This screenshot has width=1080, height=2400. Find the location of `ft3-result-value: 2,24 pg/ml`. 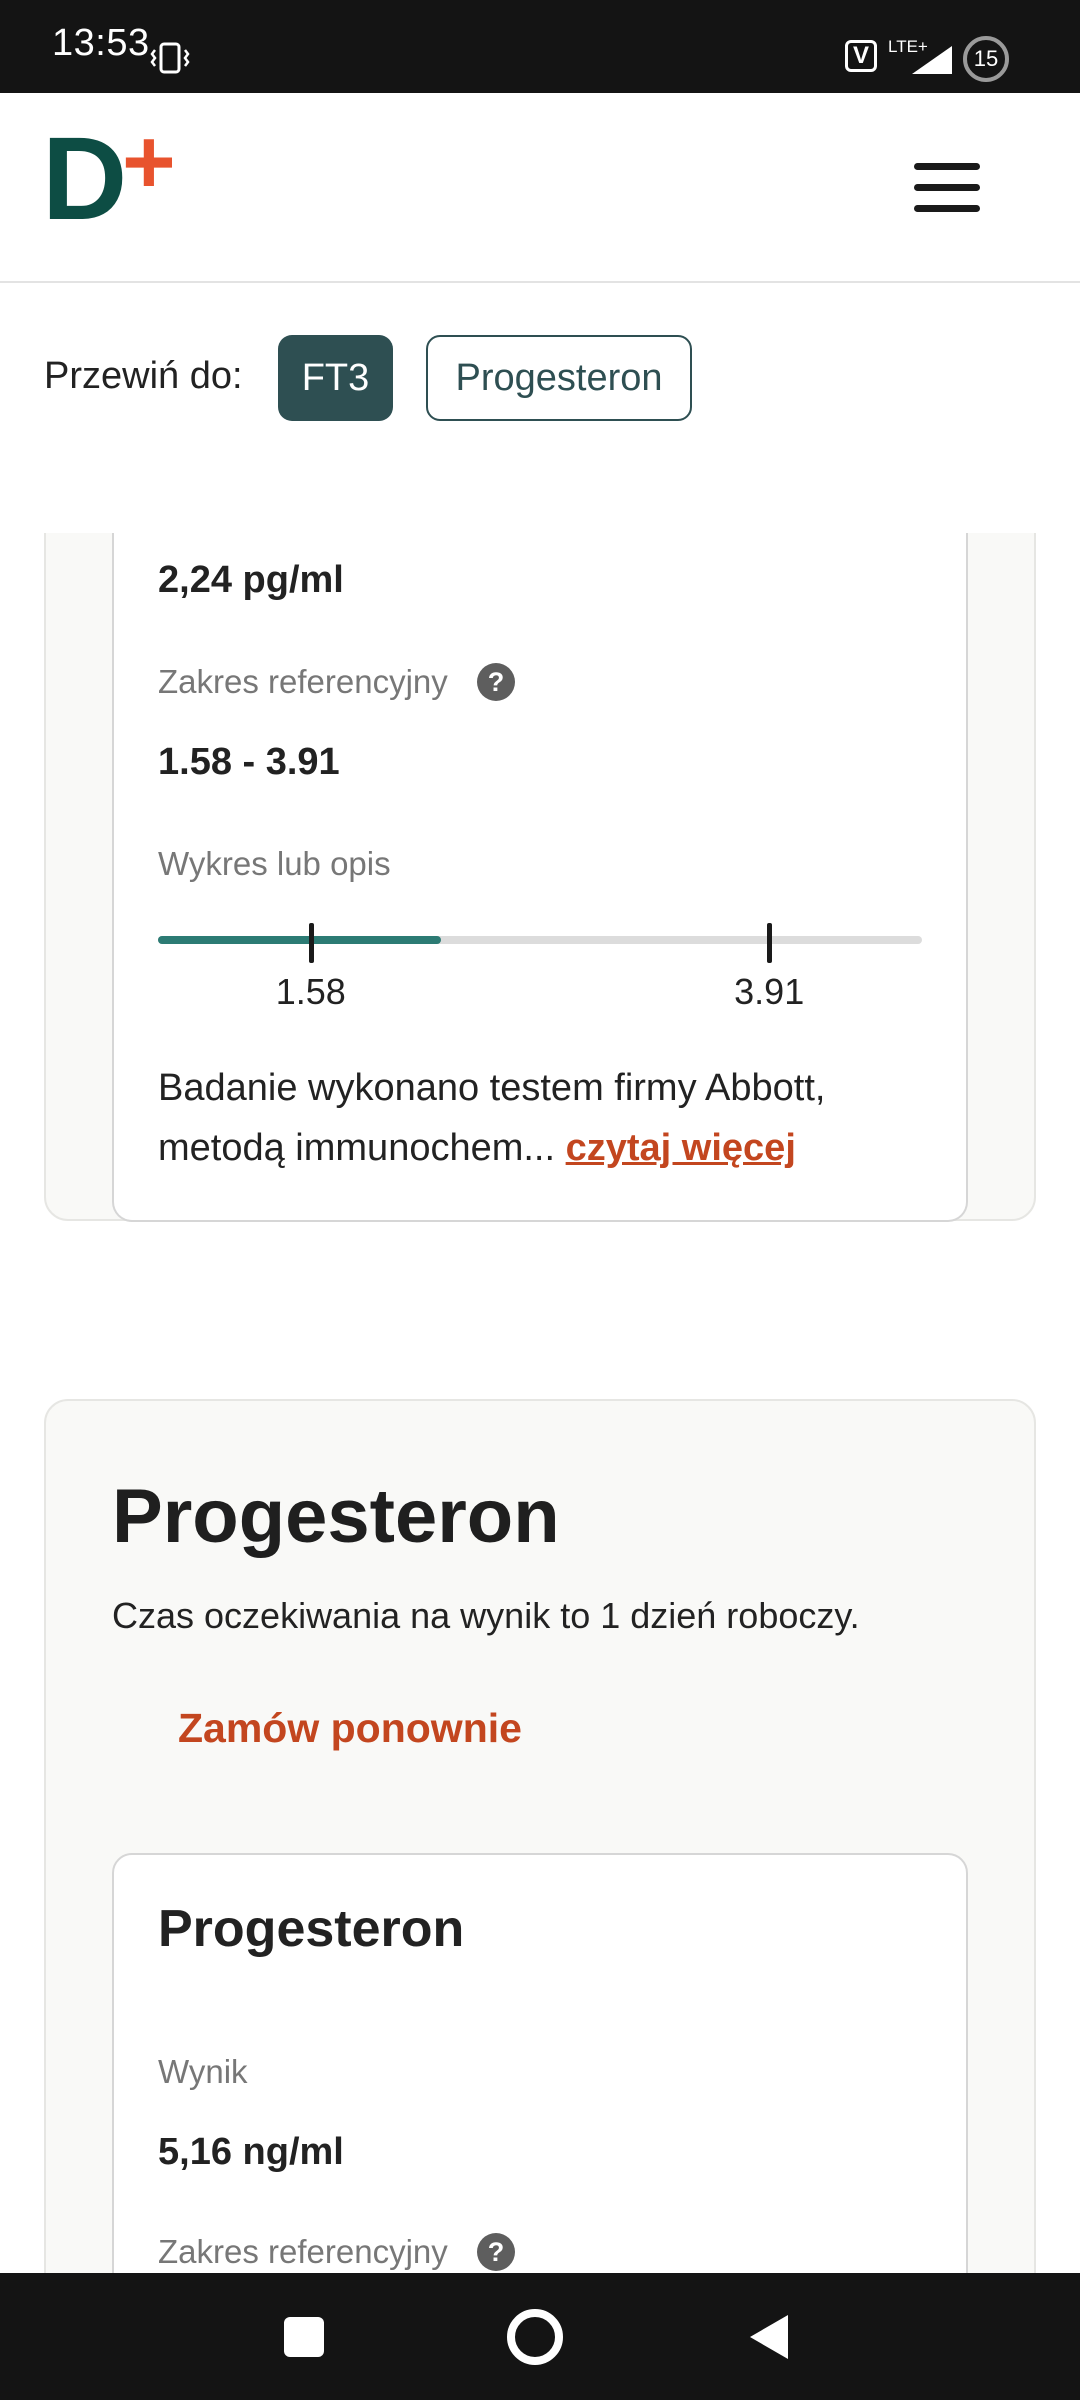

ft3-result-value: 2,24 pg/ml is located at coordinates (251, 580).